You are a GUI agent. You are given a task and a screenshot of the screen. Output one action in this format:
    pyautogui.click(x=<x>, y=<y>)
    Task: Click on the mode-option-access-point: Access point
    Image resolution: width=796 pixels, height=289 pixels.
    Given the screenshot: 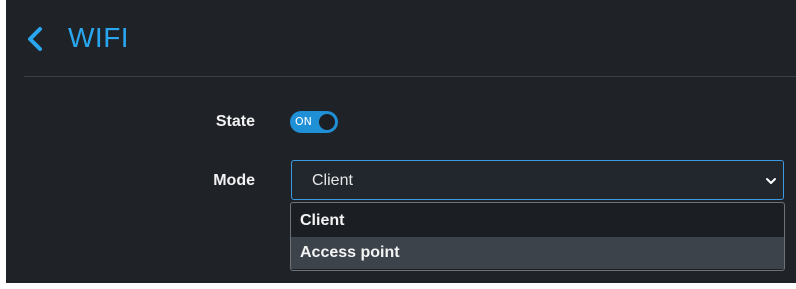 What is the action you would take?
    pyautogui.click(x=537, y=253)
    